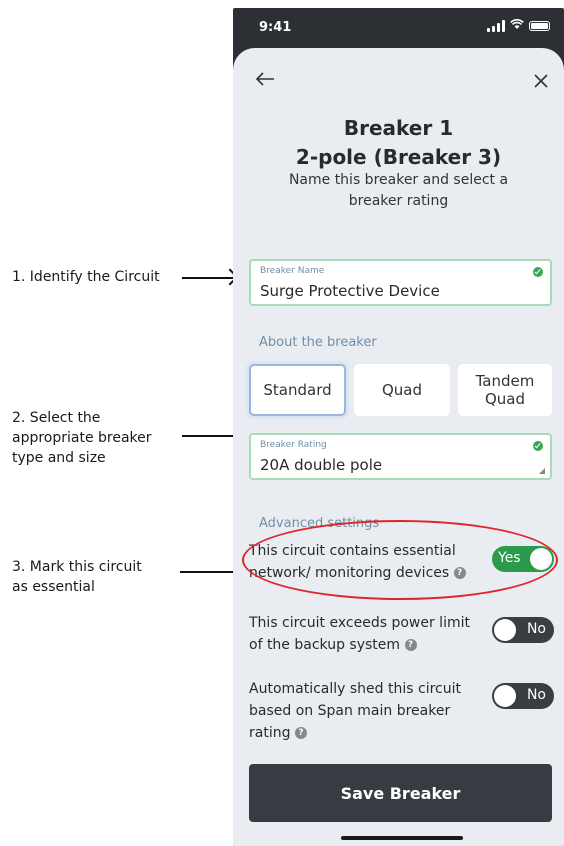 This screenshot has width=564, height=846. What do you see at coordinates (265, 81) in the screenshot?
I see `arrow-left-icon` at bounding box center [265, 81].